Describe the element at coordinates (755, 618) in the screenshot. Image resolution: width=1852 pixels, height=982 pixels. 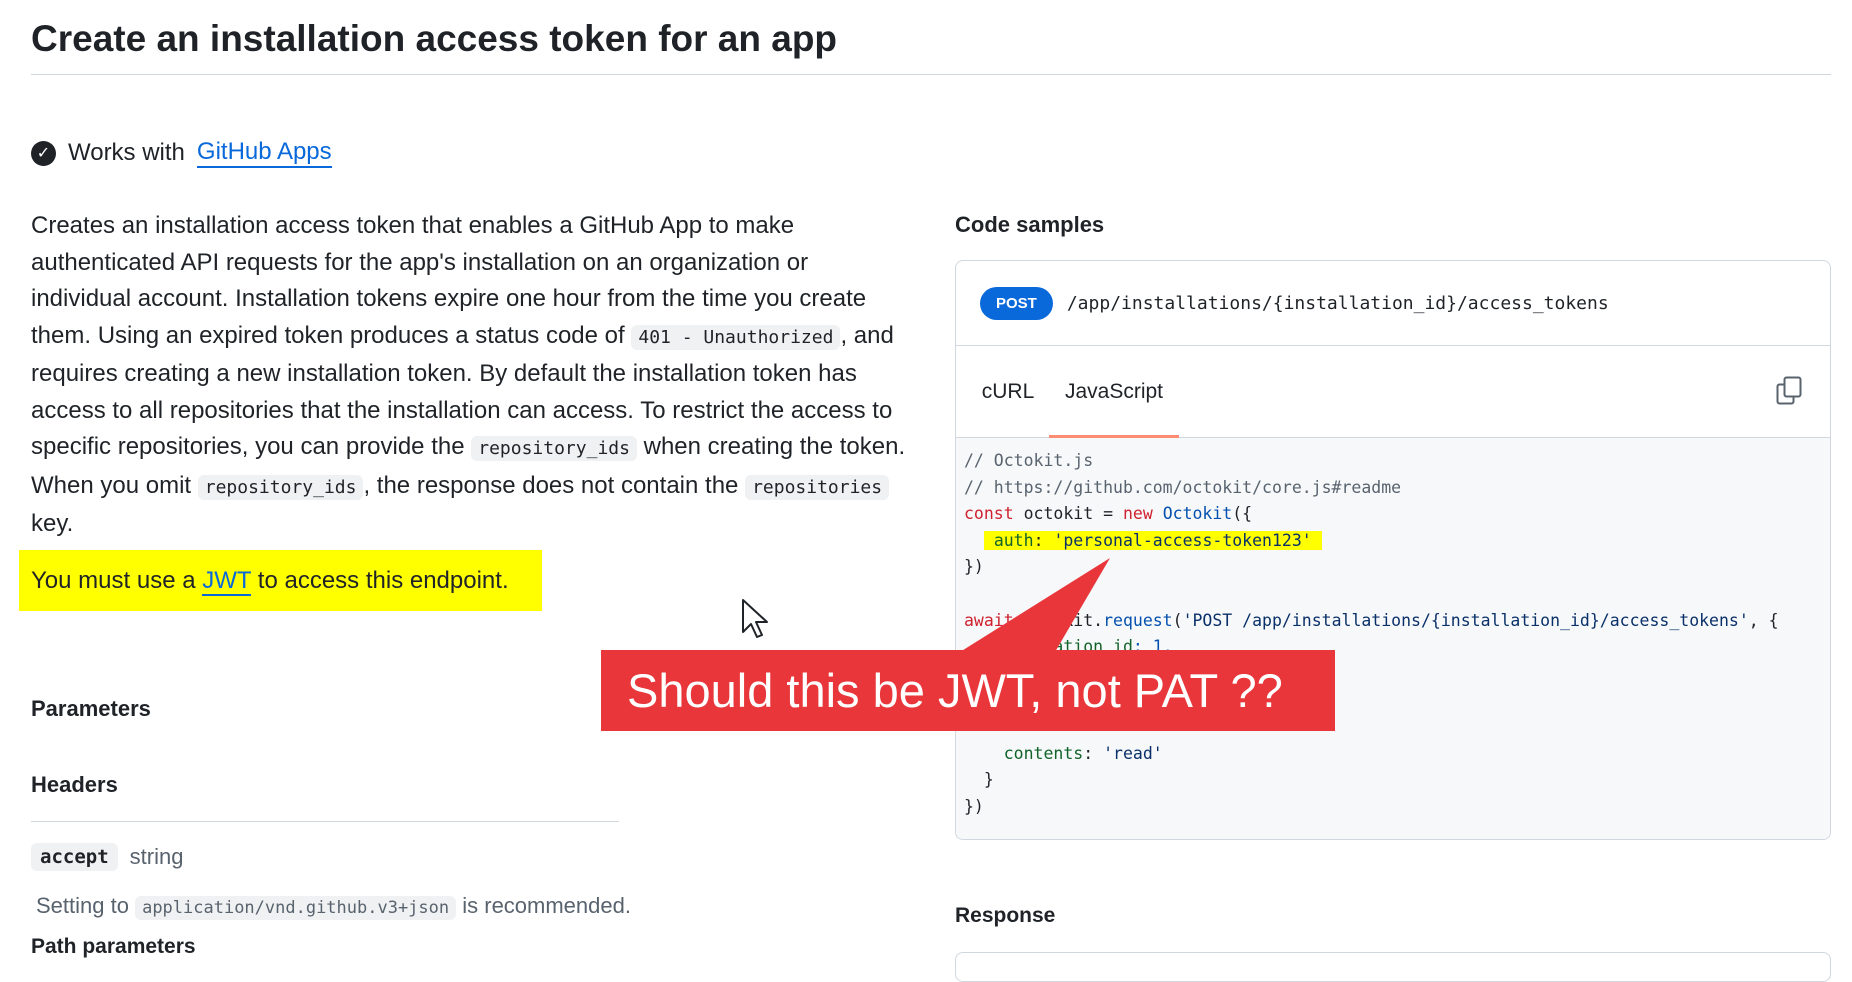
I see `mouse-cursor-icon` at that location.